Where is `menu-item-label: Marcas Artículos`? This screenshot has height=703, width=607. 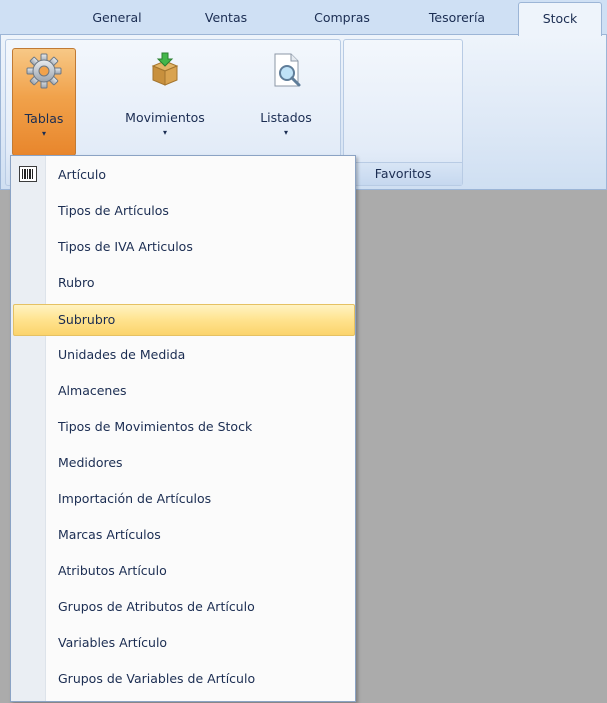
menu-item-label: Marcas Artículos is located at coordinates (109, 534).